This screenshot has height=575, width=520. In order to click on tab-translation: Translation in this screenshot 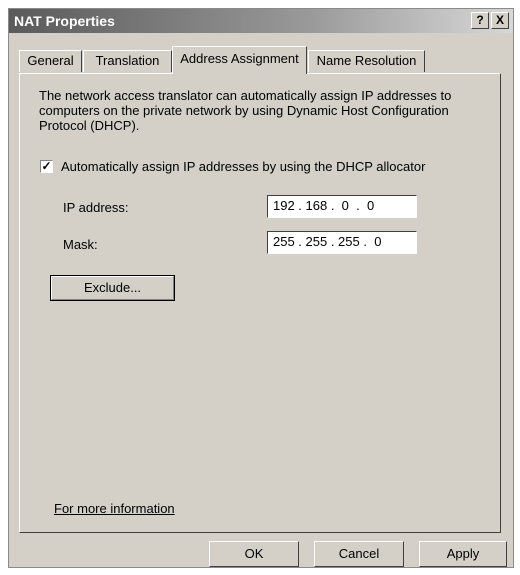, I will do `click(127, 61)`.